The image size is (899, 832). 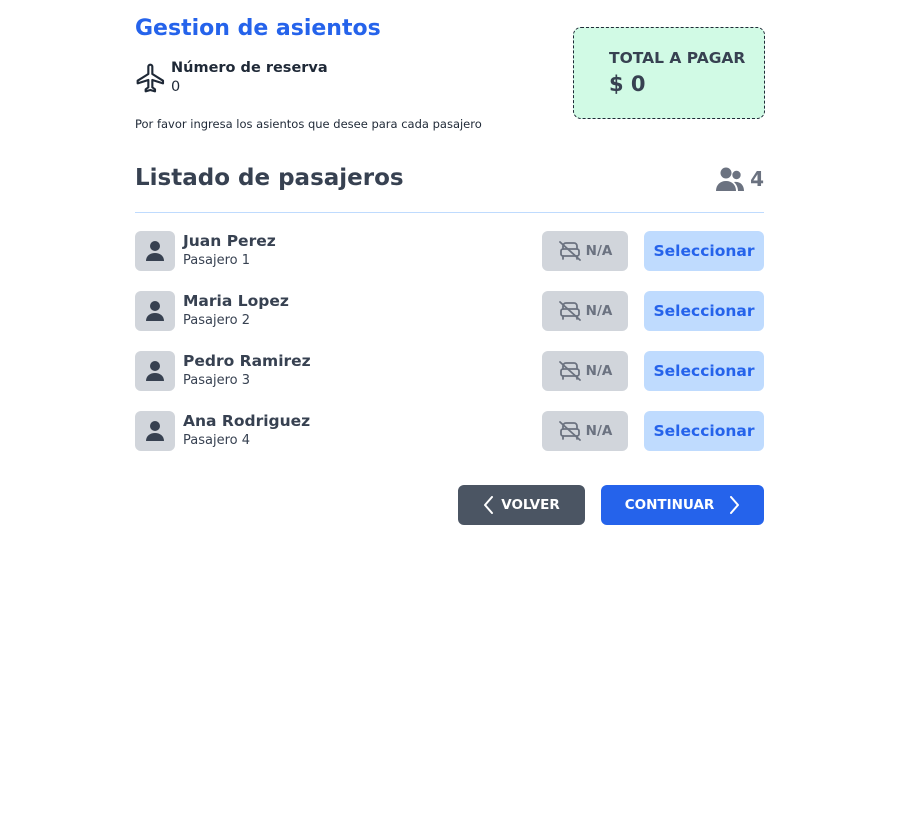 What do you see at coordinates (449, 431) in the screenshot?
I see `passenger-row: Ana Rodriguez Pasajero 4 N/A Seleccionar` at bounding box center [449, 431].